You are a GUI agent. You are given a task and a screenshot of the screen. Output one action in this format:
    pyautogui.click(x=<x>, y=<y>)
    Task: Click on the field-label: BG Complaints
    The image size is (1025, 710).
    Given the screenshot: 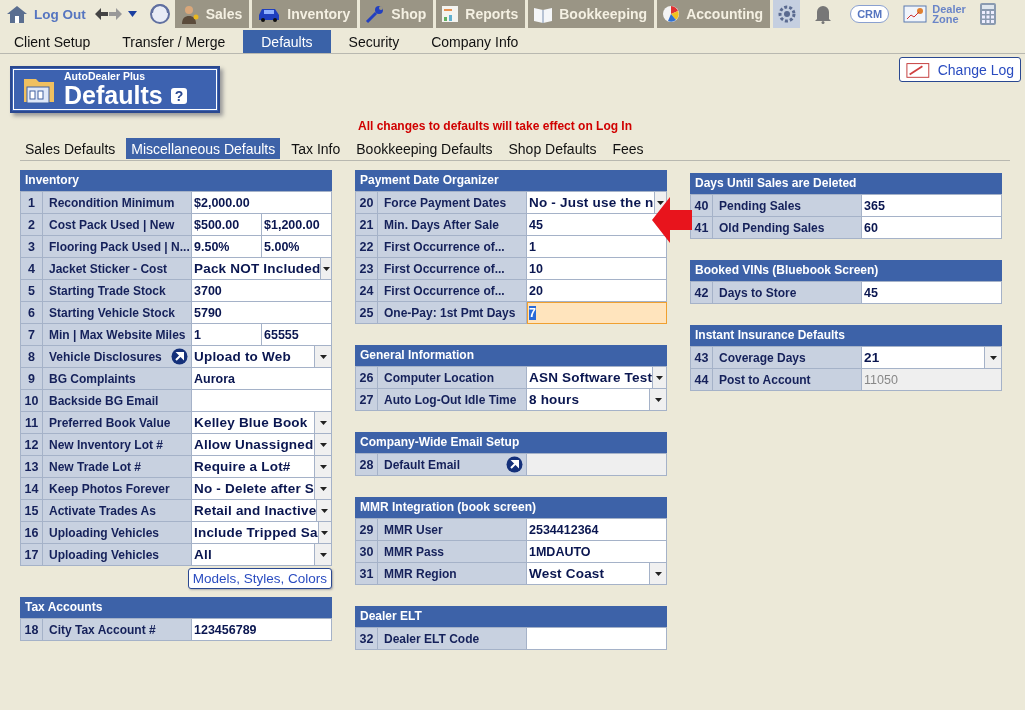 What is the action you would take?
    pyautogui.click(x=117, y=378)
    